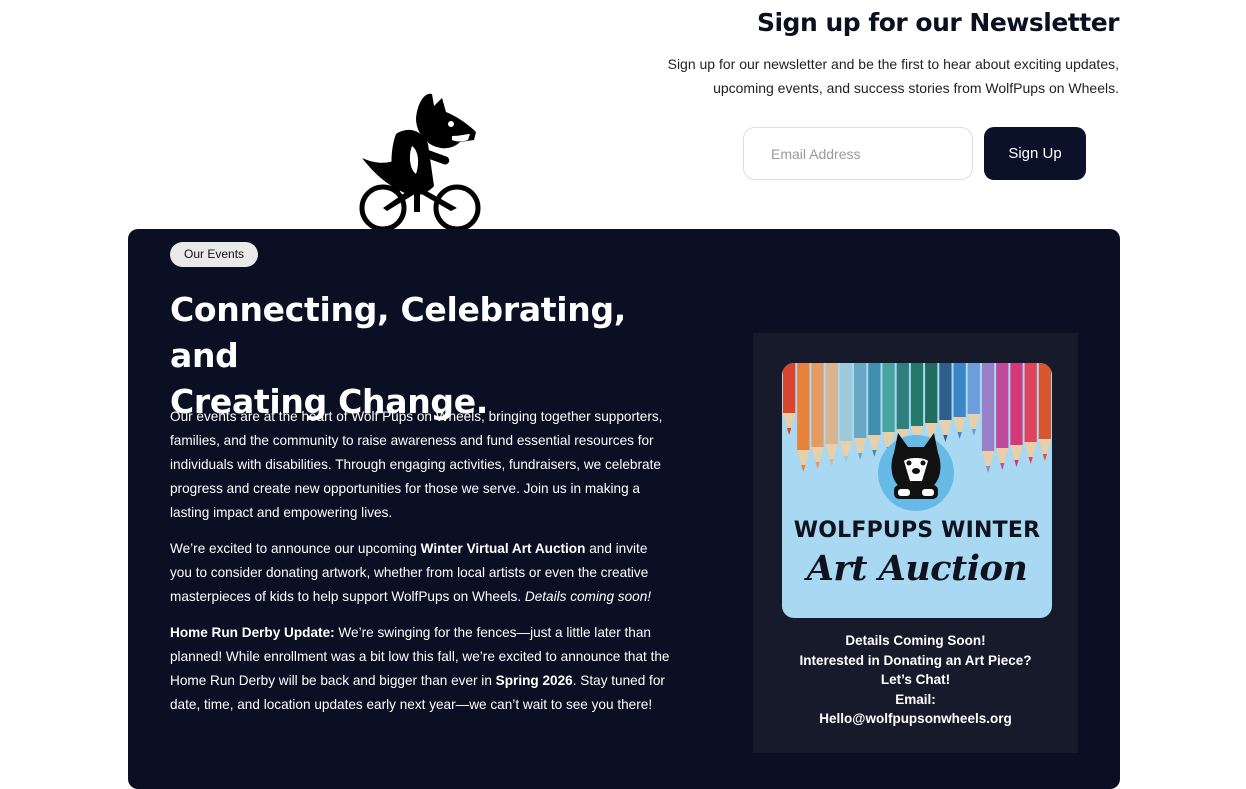  Describe the element at coordinates (938, 22) in the screenshot. I see `newsletter-title: Sign up for our Newsletter` at that location.